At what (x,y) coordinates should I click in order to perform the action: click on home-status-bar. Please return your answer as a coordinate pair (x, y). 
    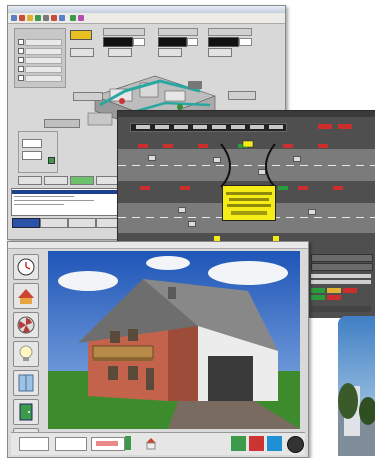
    Looking at the image, I should click on (158, 443).